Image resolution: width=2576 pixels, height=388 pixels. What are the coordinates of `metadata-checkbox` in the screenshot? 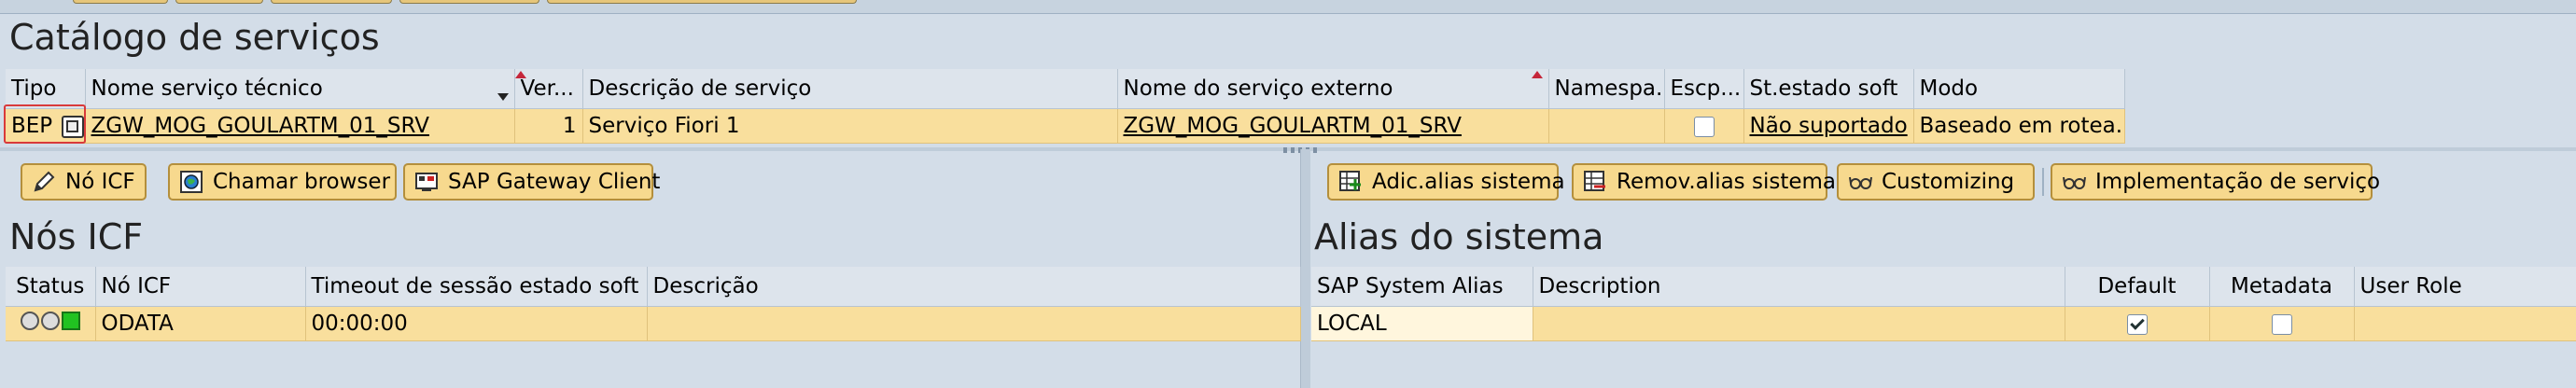 It's located at (2281, 324).